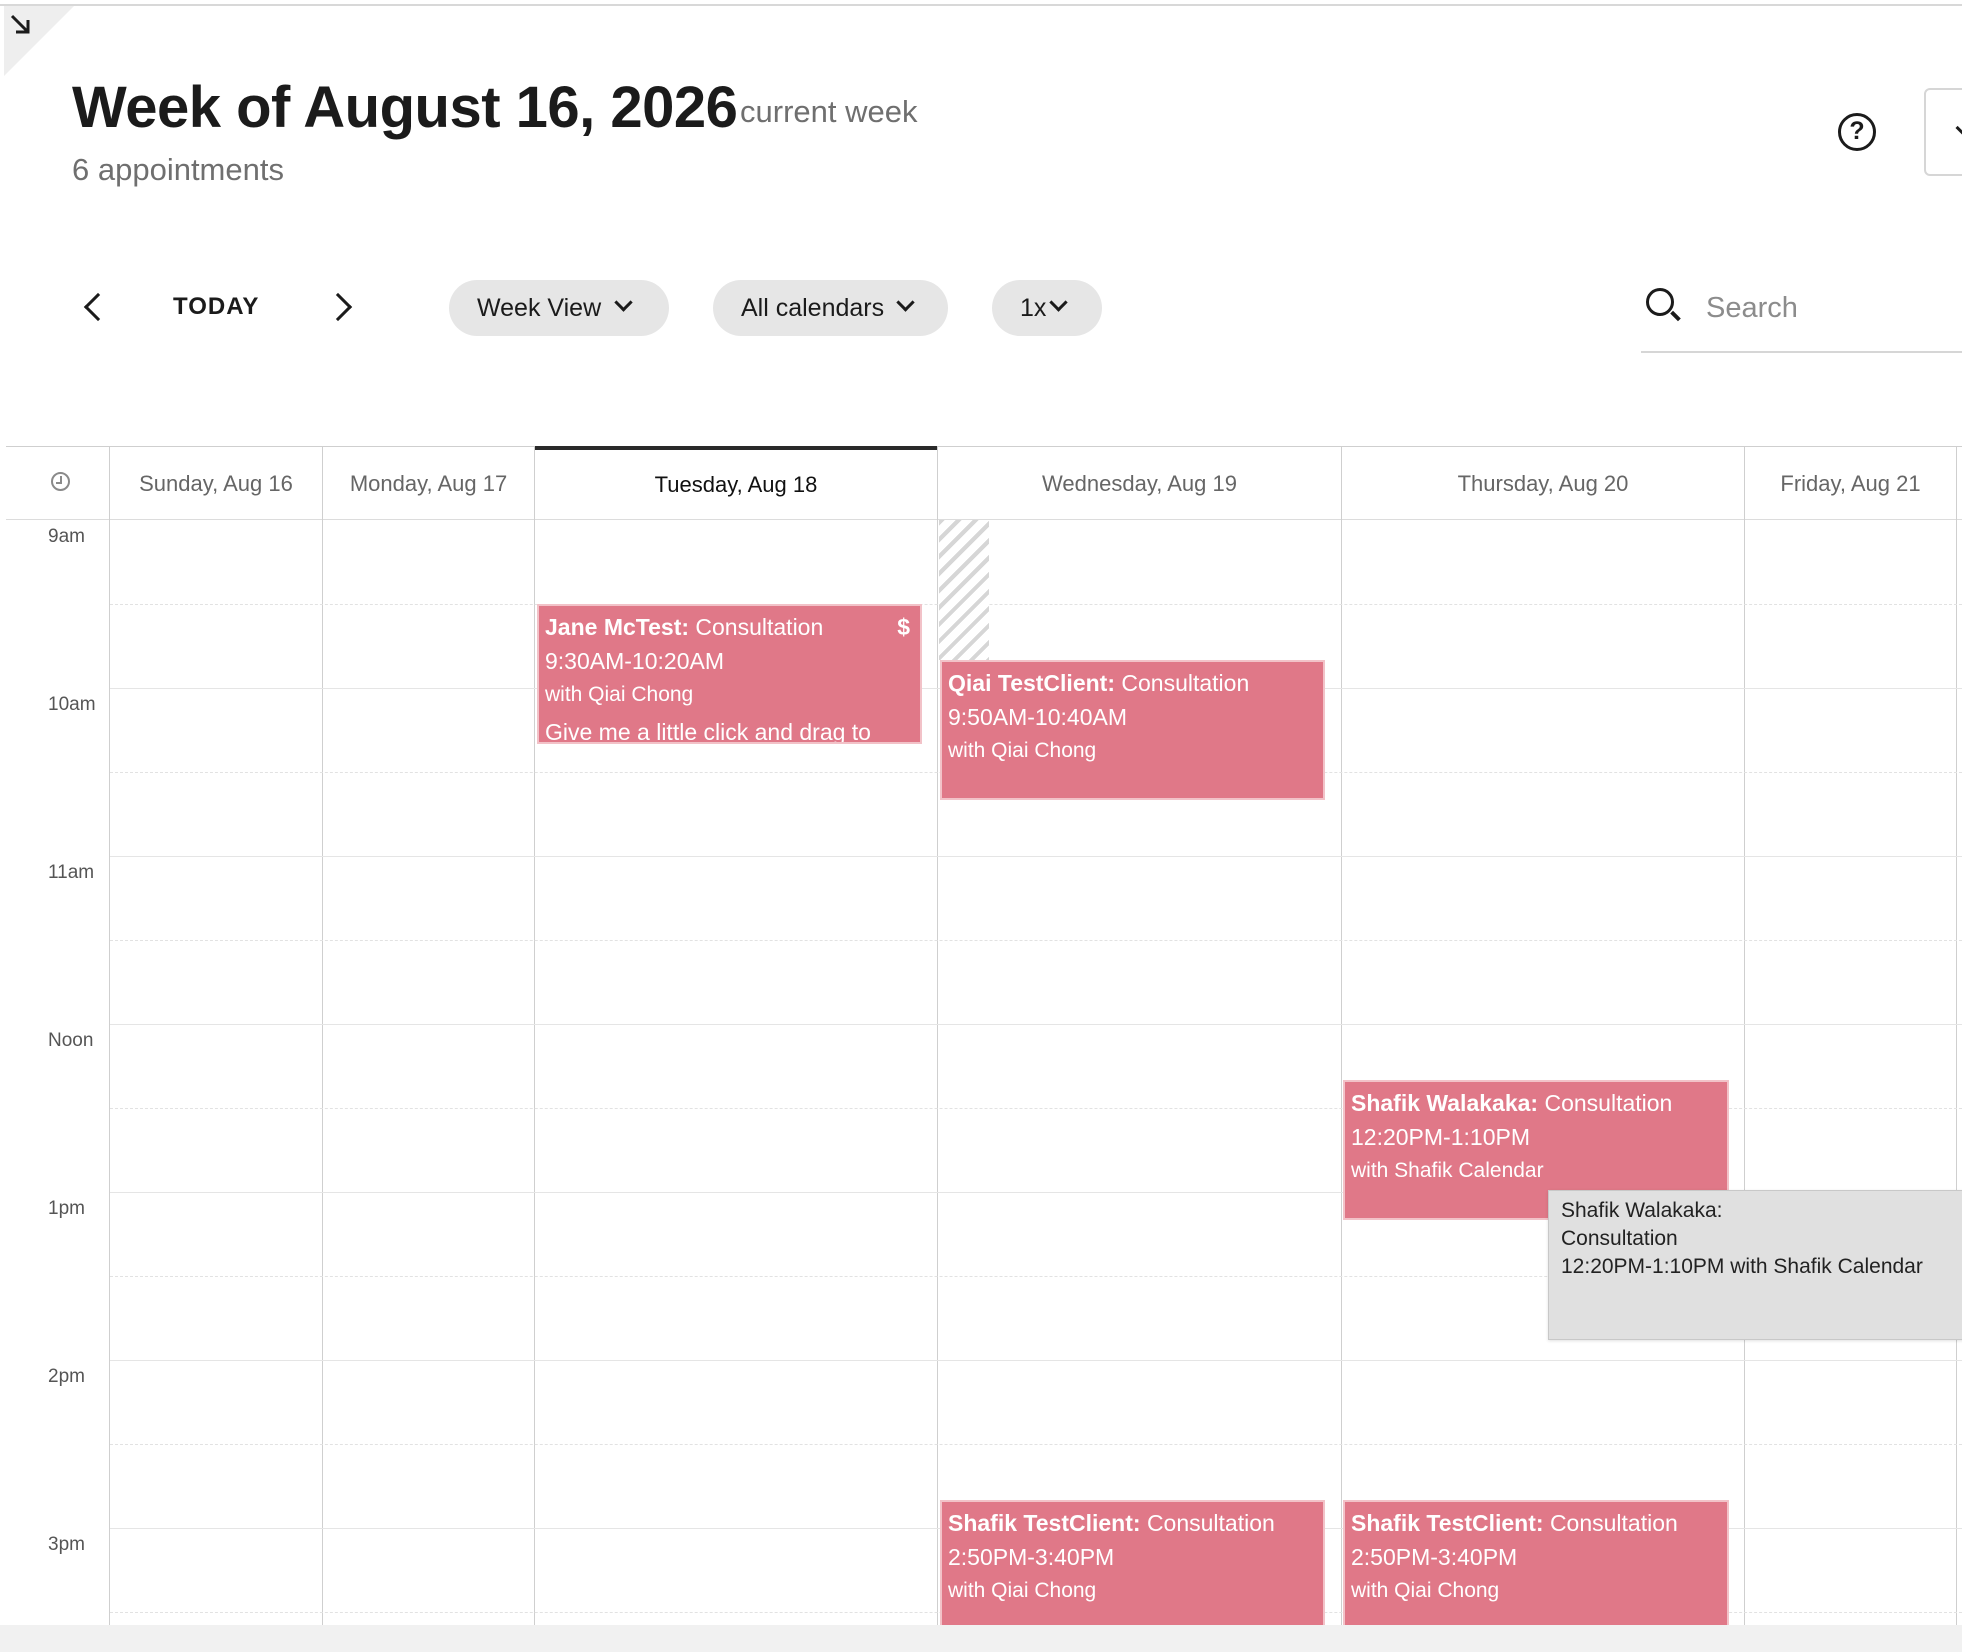 This screenshot has height=1652, width=1962. I want to click on hour-label: Noon, so click(71, 1040).